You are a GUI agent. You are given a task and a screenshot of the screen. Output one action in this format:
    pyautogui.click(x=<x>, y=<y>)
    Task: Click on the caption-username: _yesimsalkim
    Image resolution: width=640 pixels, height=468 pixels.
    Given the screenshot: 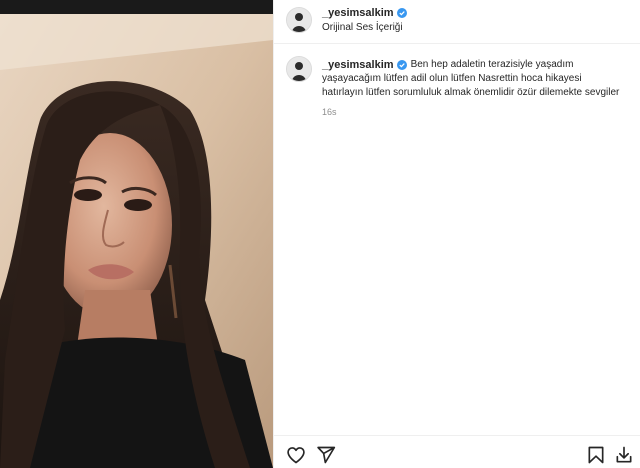 What is the action you would take?
    pyautogui.click(x=364, y=65)
    